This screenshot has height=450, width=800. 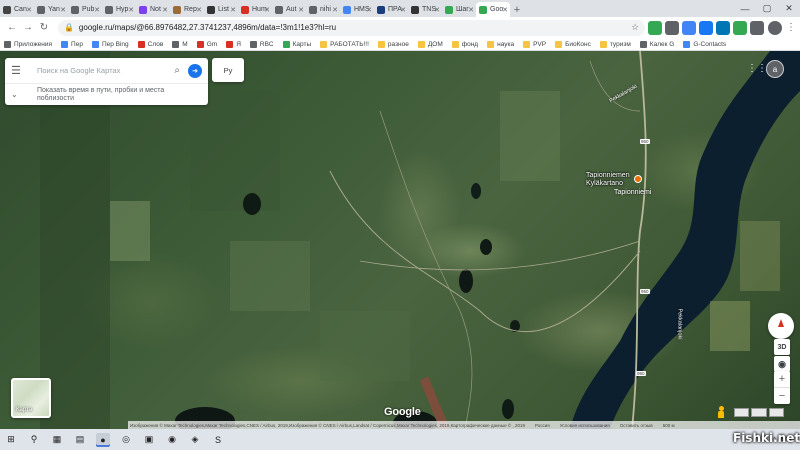 What do you see at coordinates (110, 44) in the screenshot?
I see `bookmark-item: Пер Bing` at bounding box center [110, 44].